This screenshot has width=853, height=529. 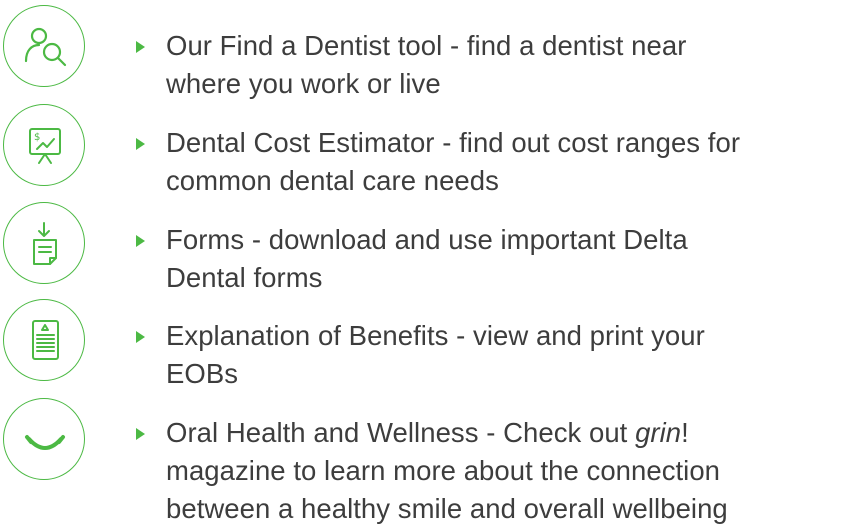 I want to click on cost-estimator-icon: $, so click(x=44, y=145).